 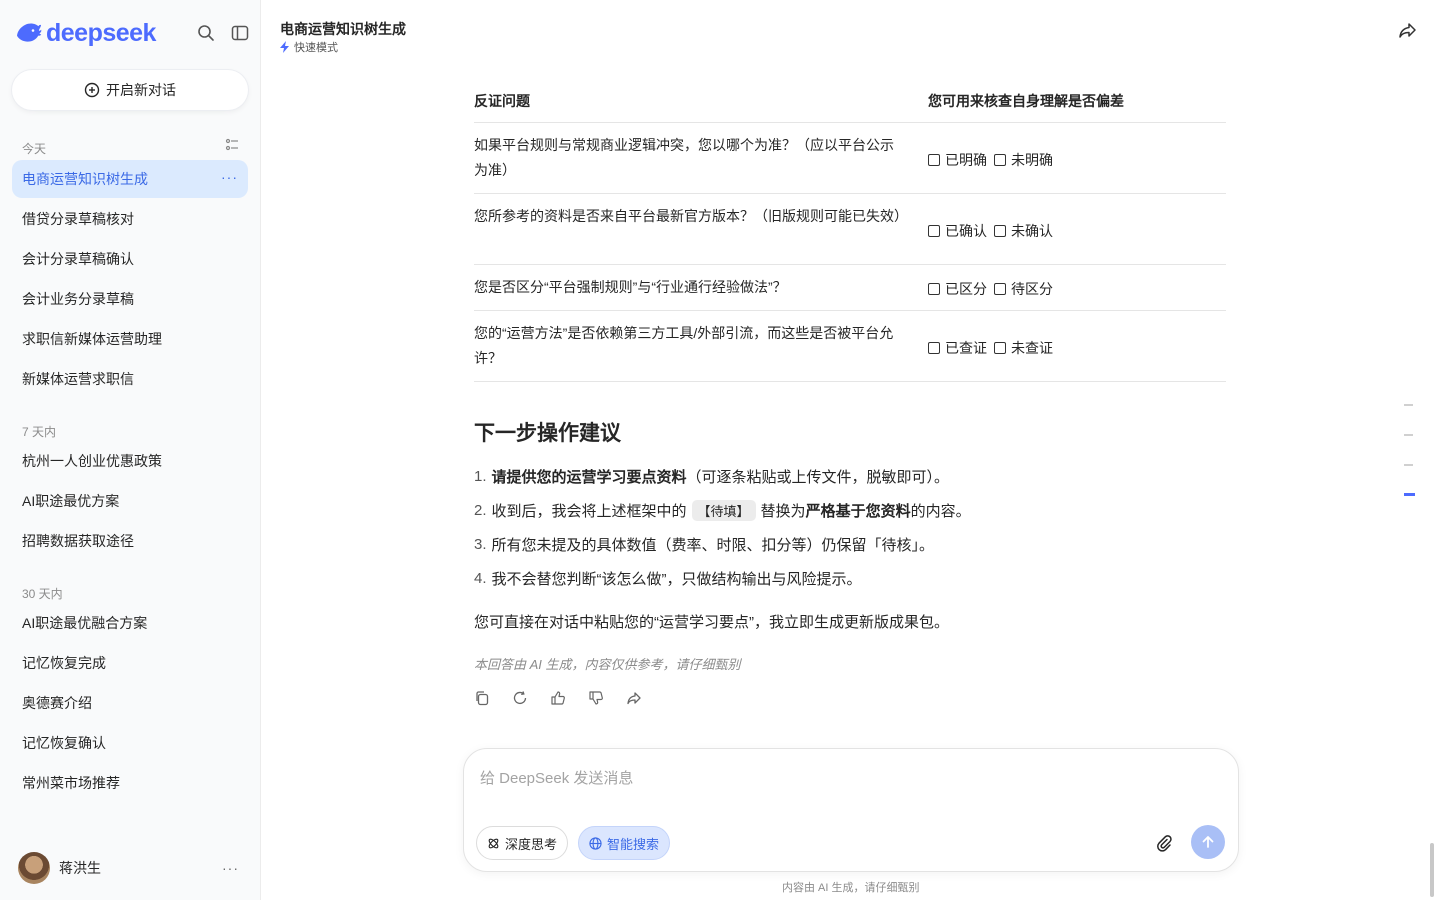 What do you see at coordinates (851, 810) in the screenshot?
I see `message-composer: 深度思考 智能搜索` at bounding box center [851, 810].